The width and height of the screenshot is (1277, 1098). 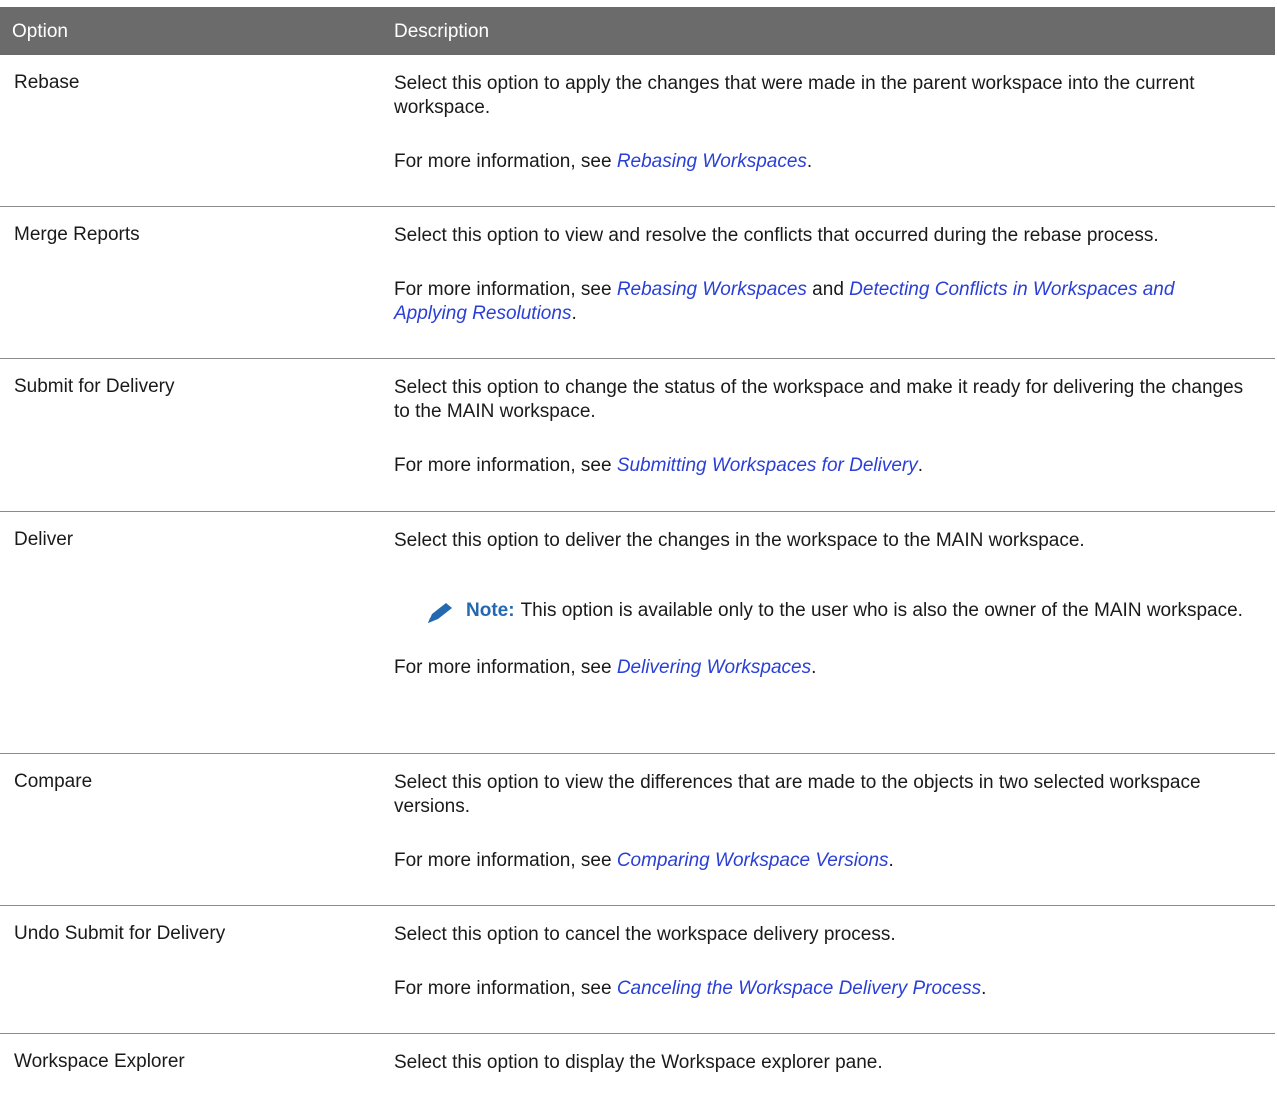 What do you see at coordinates (44, 539) in the screenshot?
I see `option-name: Deliver` at bounding box center [44, 539].